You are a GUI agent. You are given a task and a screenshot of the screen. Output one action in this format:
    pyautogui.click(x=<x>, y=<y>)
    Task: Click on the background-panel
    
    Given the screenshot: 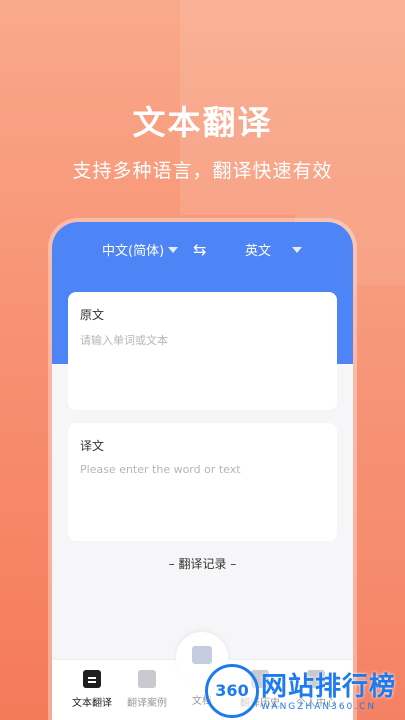 What is the action you would take?
    pyautogui.click(x=375, y=502)
    